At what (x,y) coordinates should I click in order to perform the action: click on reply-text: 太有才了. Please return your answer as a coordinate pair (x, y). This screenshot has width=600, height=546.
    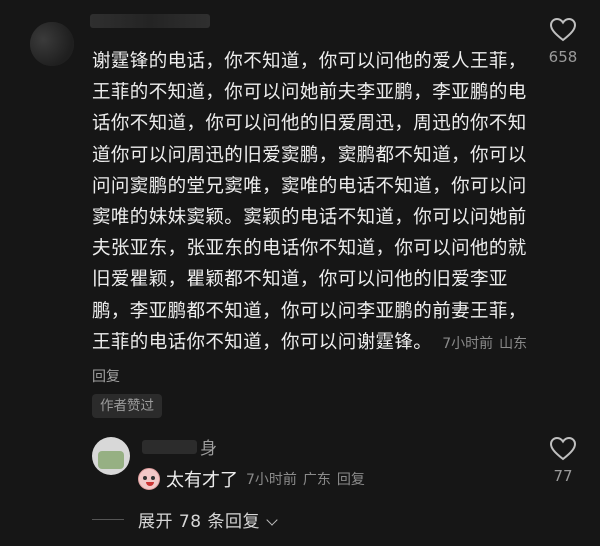
    Looking at the image, I should click on (202, 480).